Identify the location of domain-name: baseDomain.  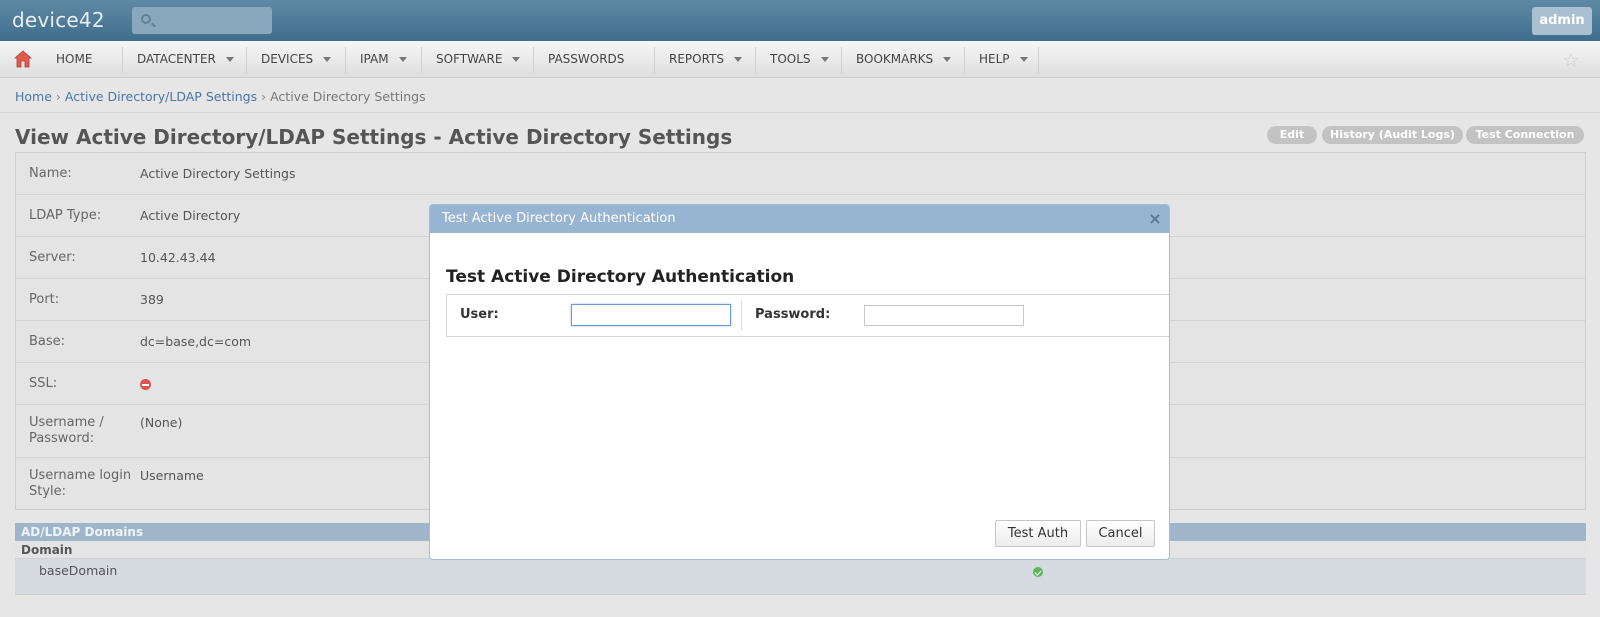
(78, 570).